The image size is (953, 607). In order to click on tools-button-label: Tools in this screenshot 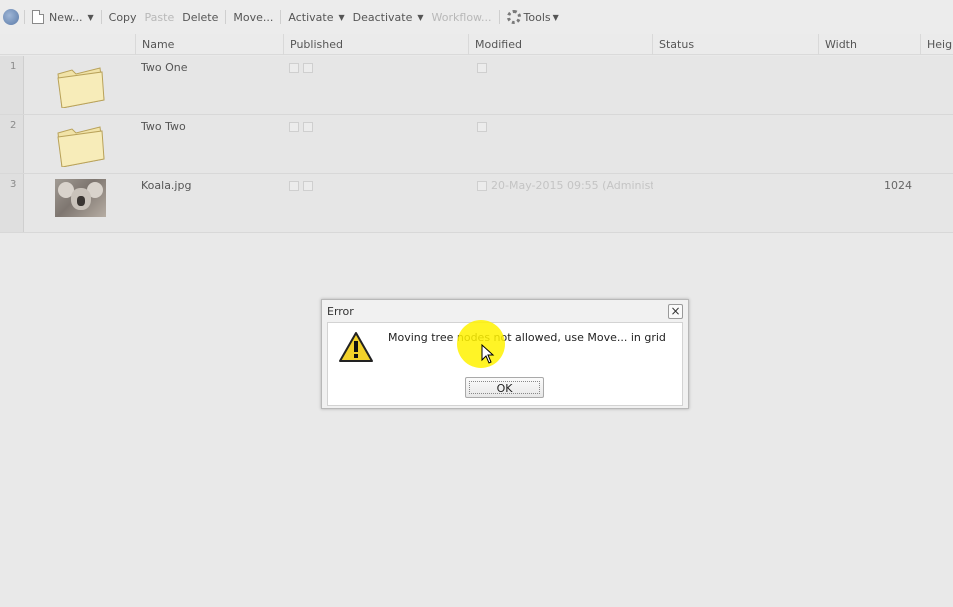, I will do `click(537, 17)`.